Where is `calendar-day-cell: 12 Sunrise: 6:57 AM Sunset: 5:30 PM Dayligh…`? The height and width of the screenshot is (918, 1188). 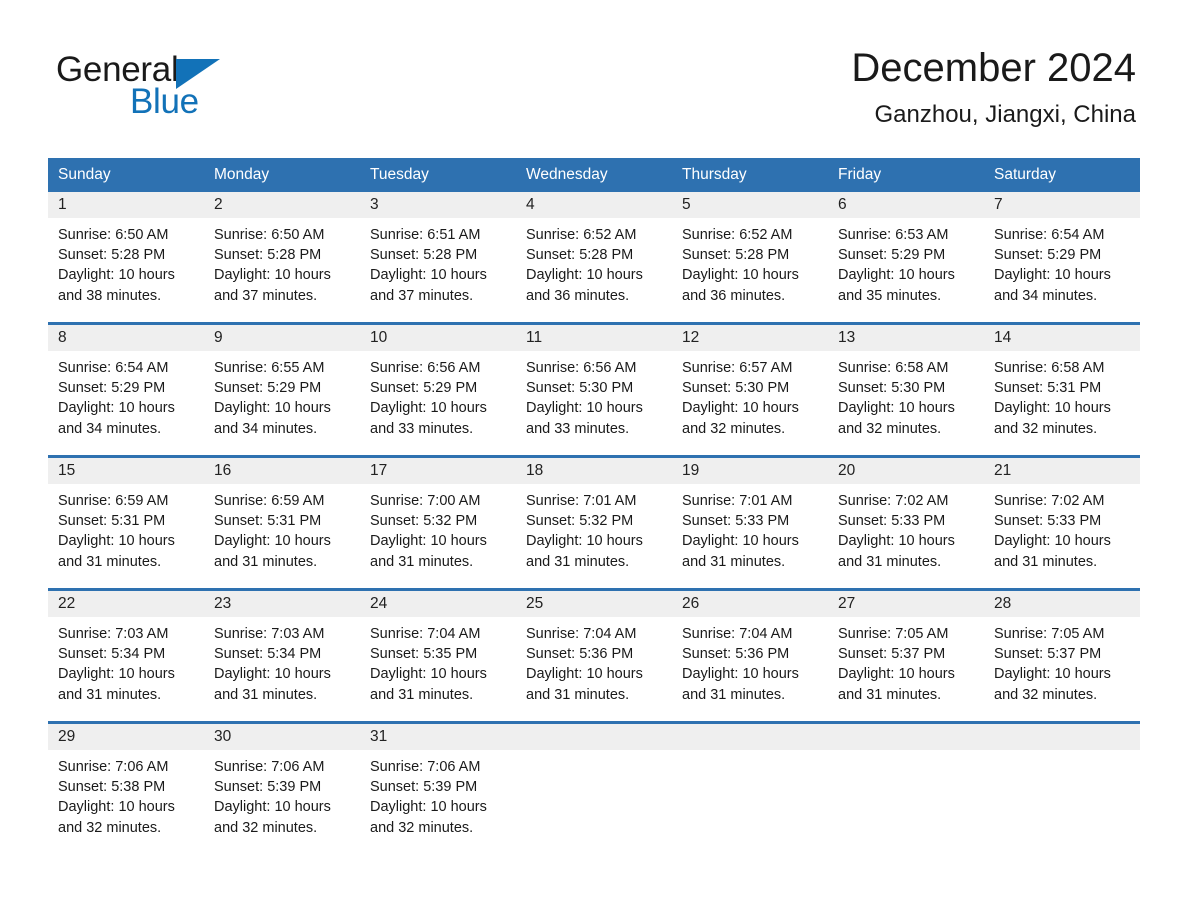
calendar-day-cell: 12 Sunrise: 6:57 AM Sunset: 5:30 PM Dayligh… is located at coordinates (750, 389).